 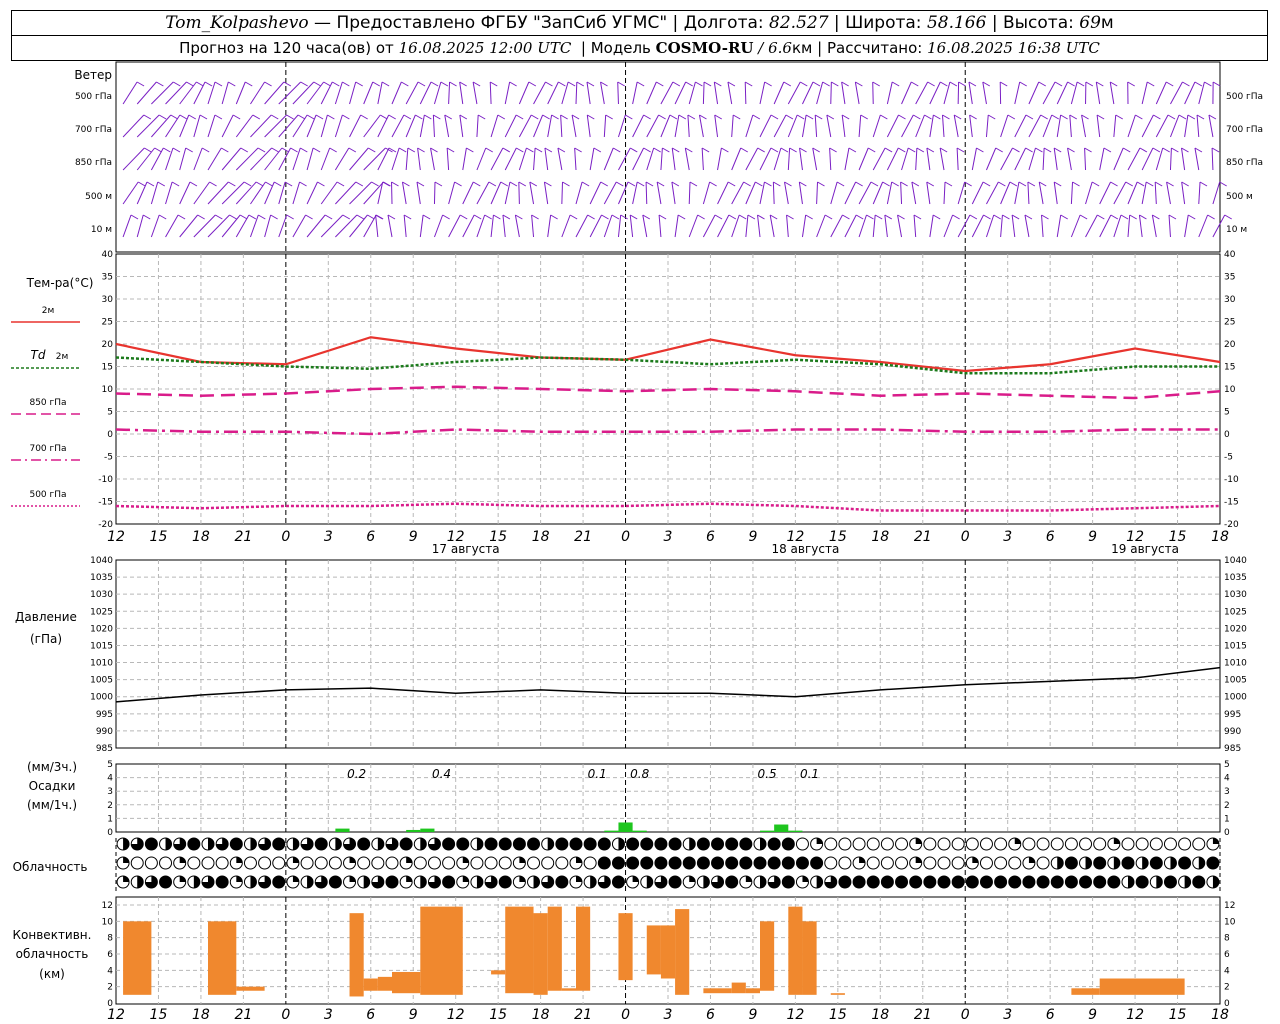 I want to click on conv-tick-right: 4, so click(x=1227, y=971).